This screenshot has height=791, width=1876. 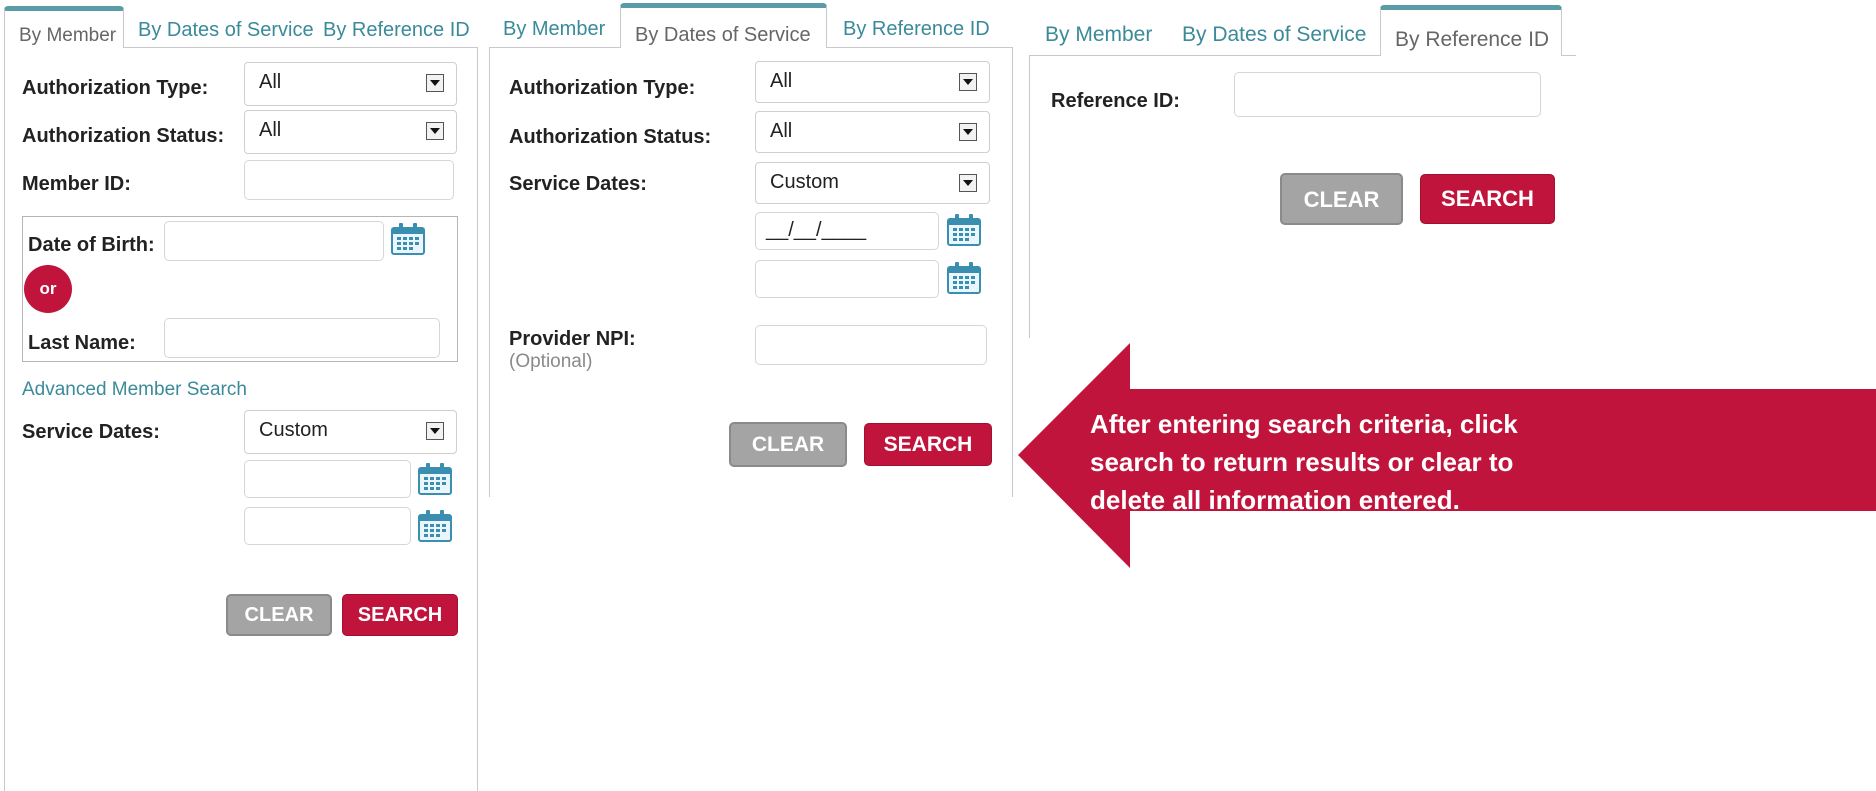 I want to click on advanced-member-search-link: Advanced Member Search, so click(x=134, y=390).